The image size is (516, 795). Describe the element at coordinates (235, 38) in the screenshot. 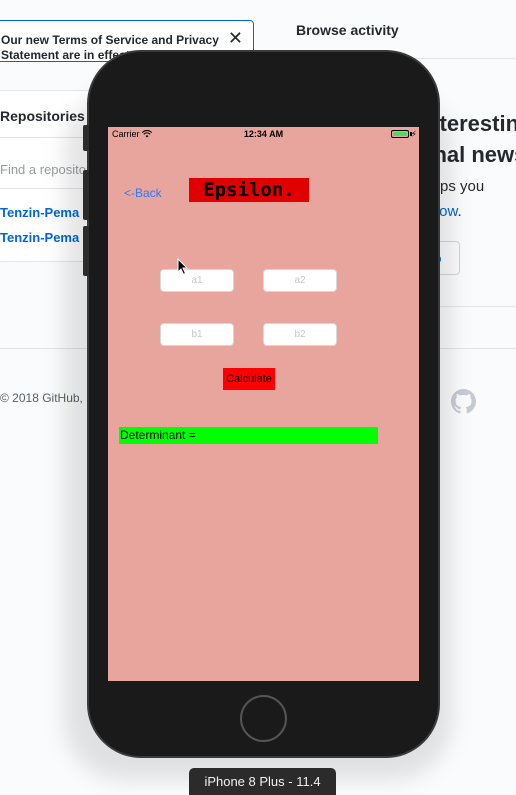

I see `close-icon: ✕` at that location.